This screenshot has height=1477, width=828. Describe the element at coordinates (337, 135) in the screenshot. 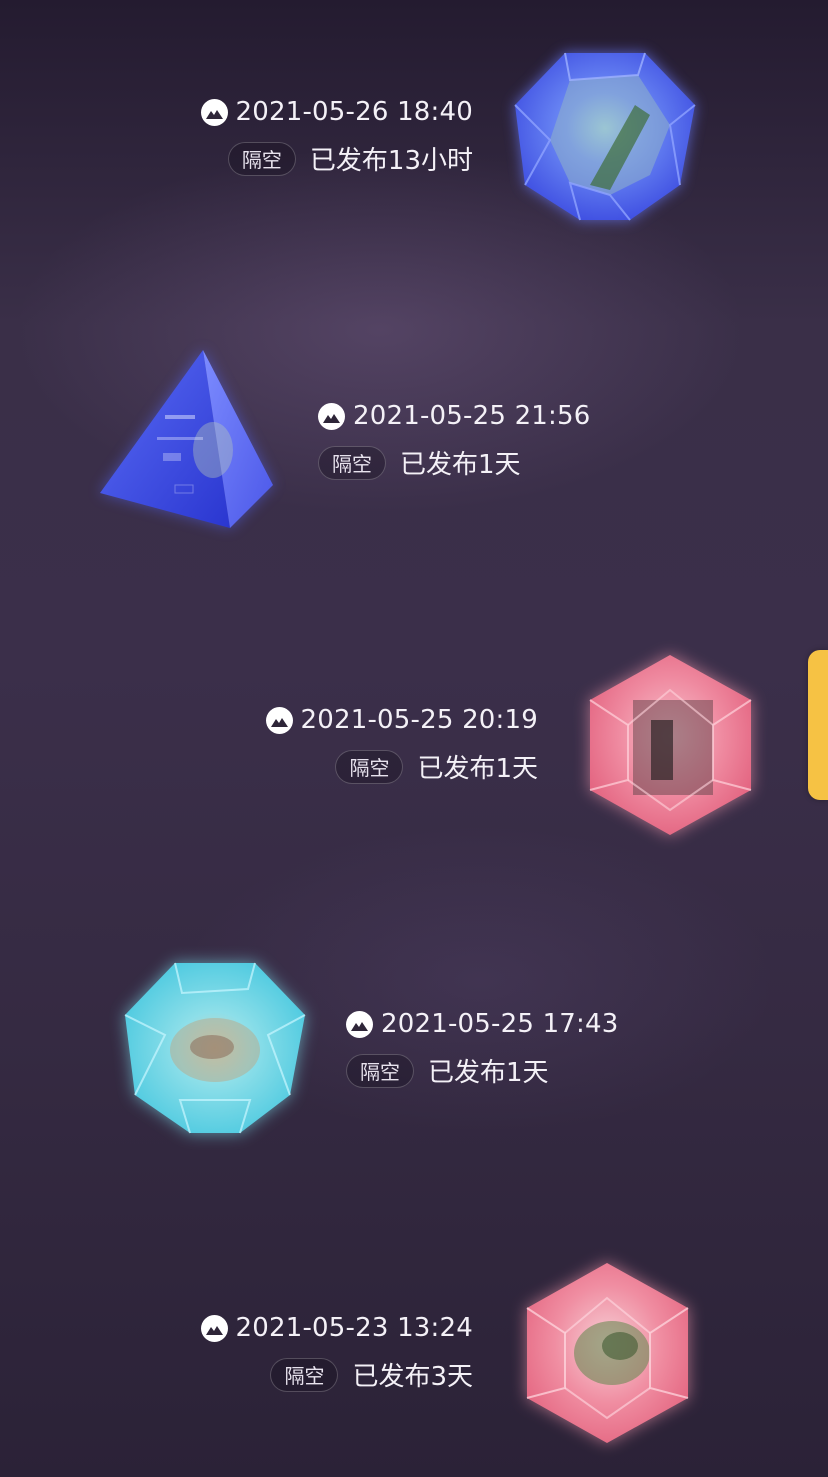

I see `post-entry-1: 2021-05-26 18:40 隔空 已发布13小时` at that location.